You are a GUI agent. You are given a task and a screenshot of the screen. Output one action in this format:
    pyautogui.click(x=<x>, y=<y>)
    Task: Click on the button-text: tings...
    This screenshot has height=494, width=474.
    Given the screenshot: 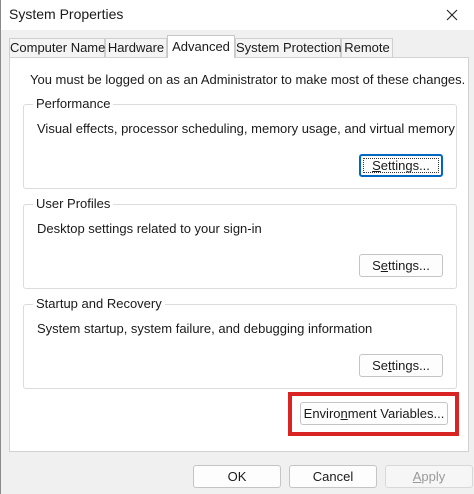 What is the action you would take?
    pyautogui.click(x=410, y=365)
    